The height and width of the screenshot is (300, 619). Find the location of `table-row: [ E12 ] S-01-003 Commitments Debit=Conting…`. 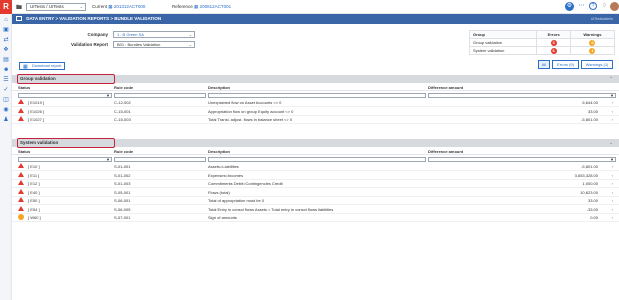

table-row: [ E12 ] S-01-003 Commitments Debit=Conting… is located at coordinates (315, 184).